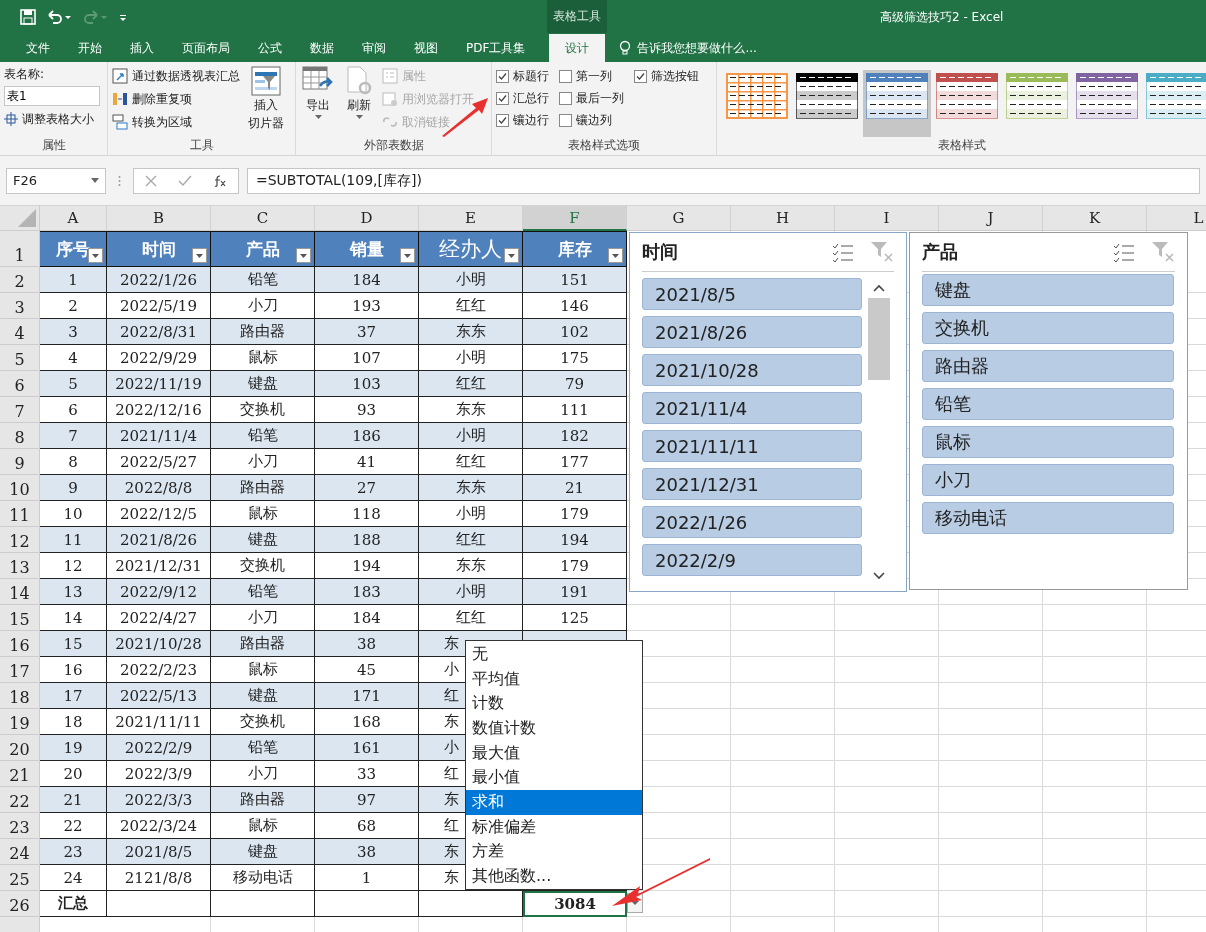  What do you see at coordinates (20, 488) in the screenshot?
I see `row-header: 10` at bounding box center [20, 488].